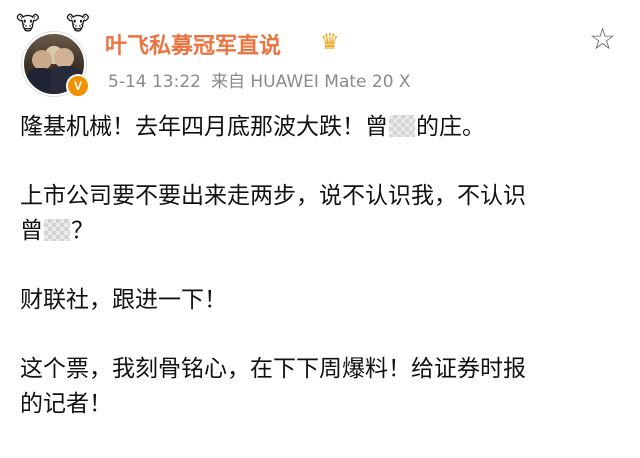  I want to click on paragraph-text: 这个票，我刻骨铭心，在下下周爆料！给证券时报, so click(273, 369).